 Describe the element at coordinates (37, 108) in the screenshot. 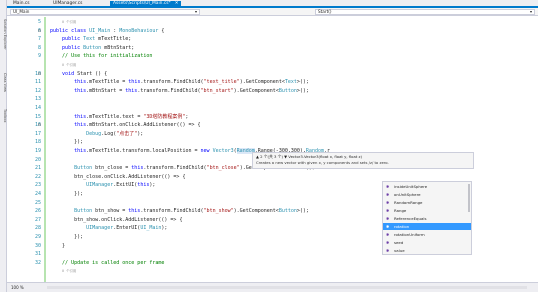

I see `line-number: 14` at that location.